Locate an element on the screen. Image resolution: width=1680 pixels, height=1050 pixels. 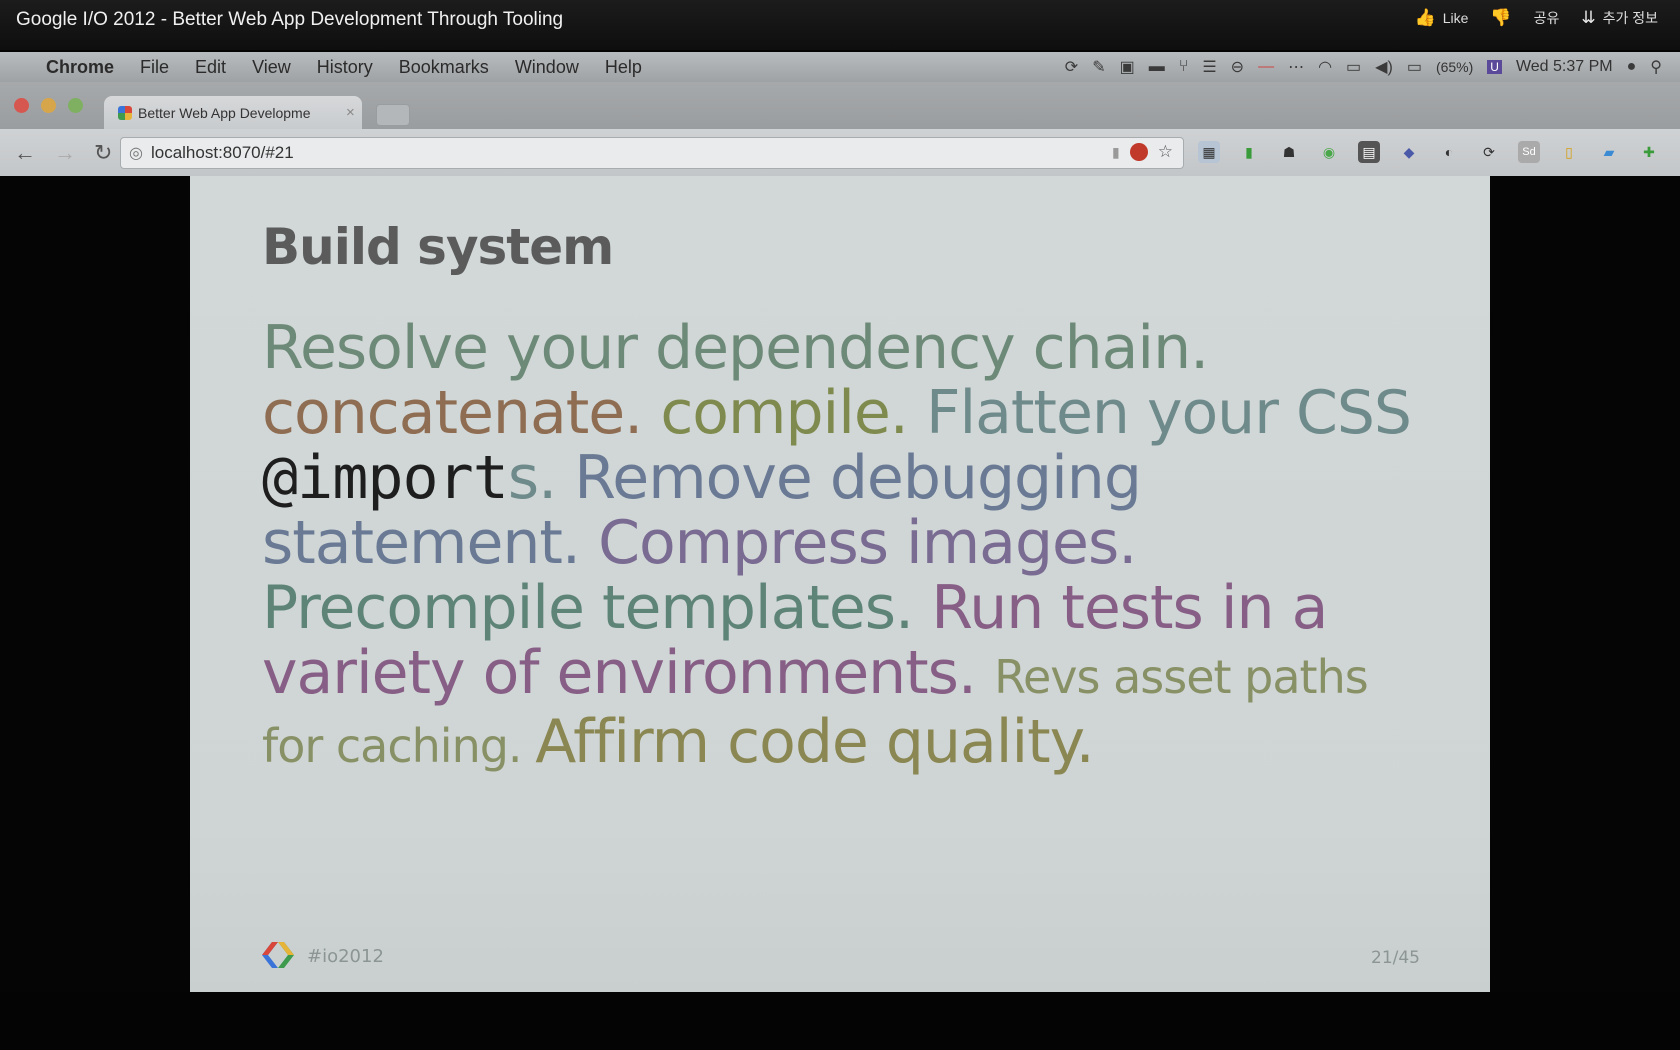
slide-segment: Precompile templates. is located at coordinates (597, 608).